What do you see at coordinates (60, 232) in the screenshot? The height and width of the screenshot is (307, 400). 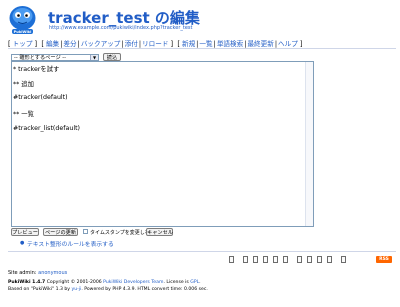 I see `update-page-button: ページの更新` at bounding box center [60, 232].